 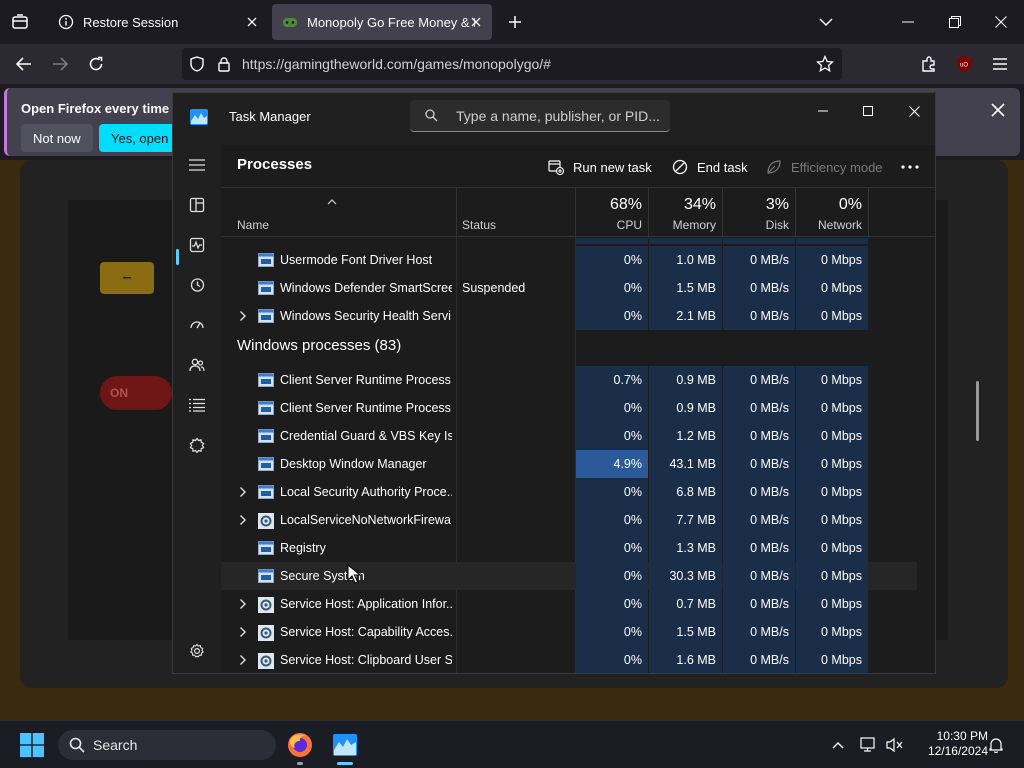 I want to click on back-icon, so click(x=24, y=64).